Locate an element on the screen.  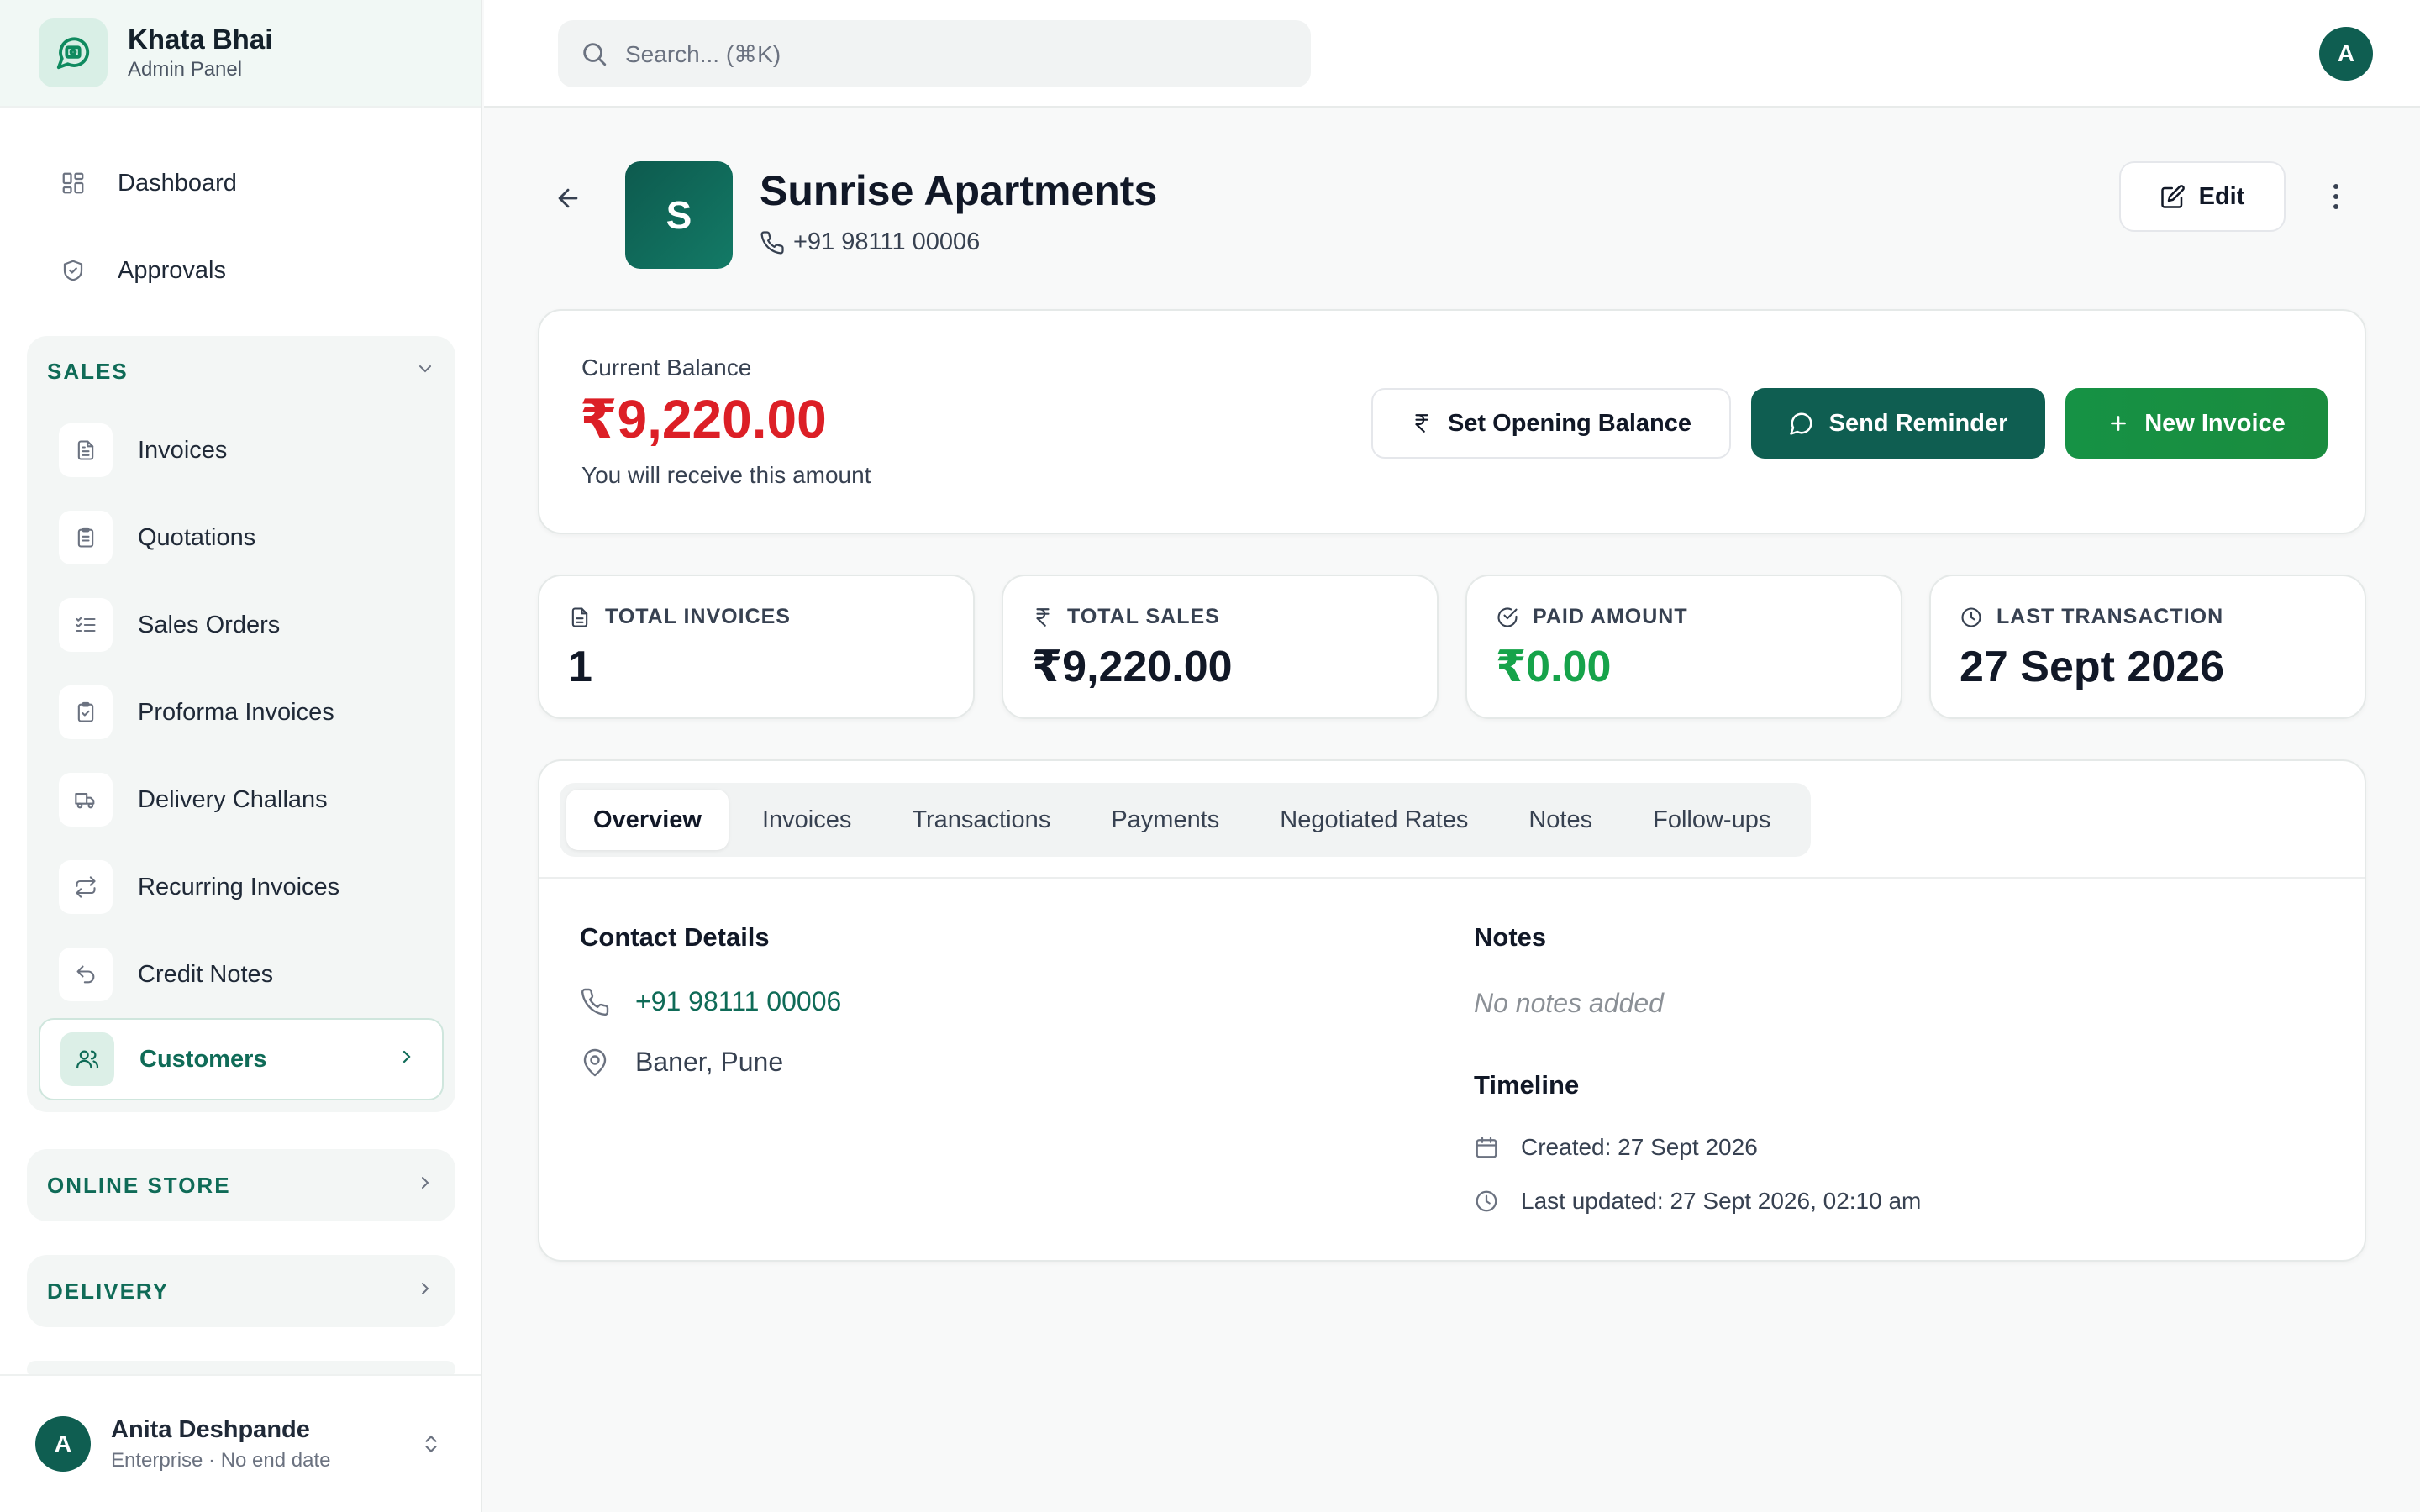
undo-icon is located at coordinates (86, 974).